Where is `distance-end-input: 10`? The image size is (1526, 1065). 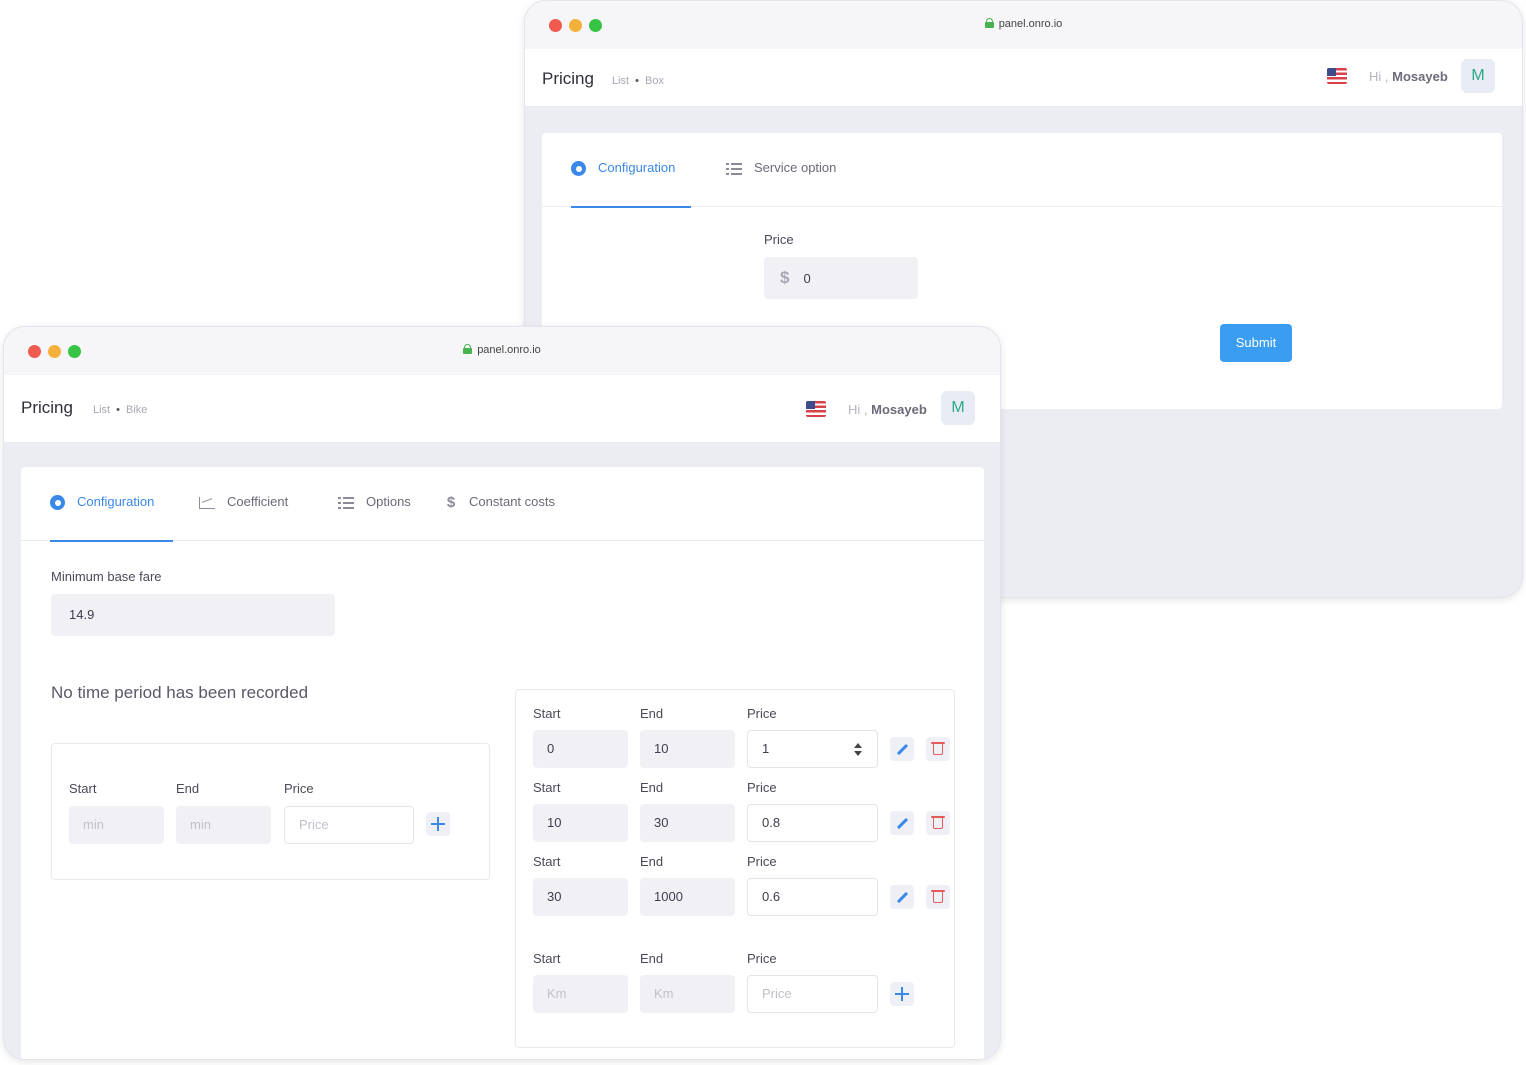
distance-end-input: 10 is located at coordinates (687, 749).